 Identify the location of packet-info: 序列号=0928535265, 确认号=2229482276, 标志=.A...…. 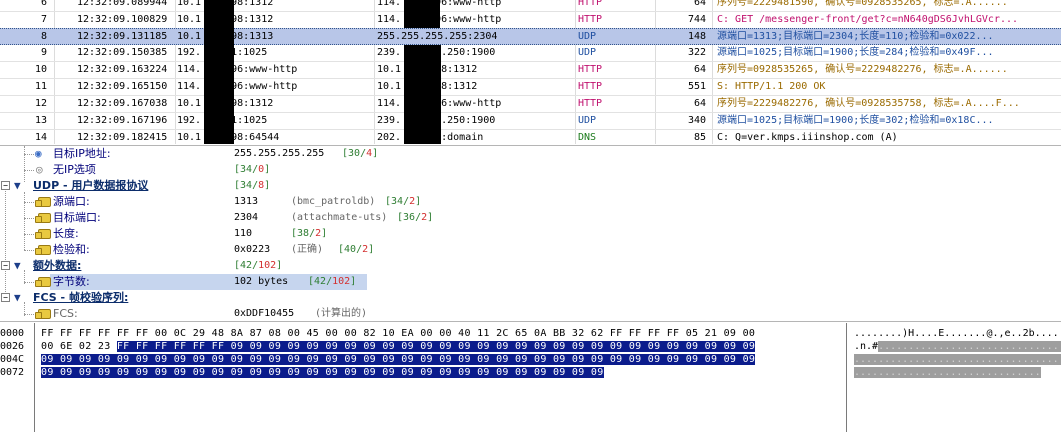
(862, 69).